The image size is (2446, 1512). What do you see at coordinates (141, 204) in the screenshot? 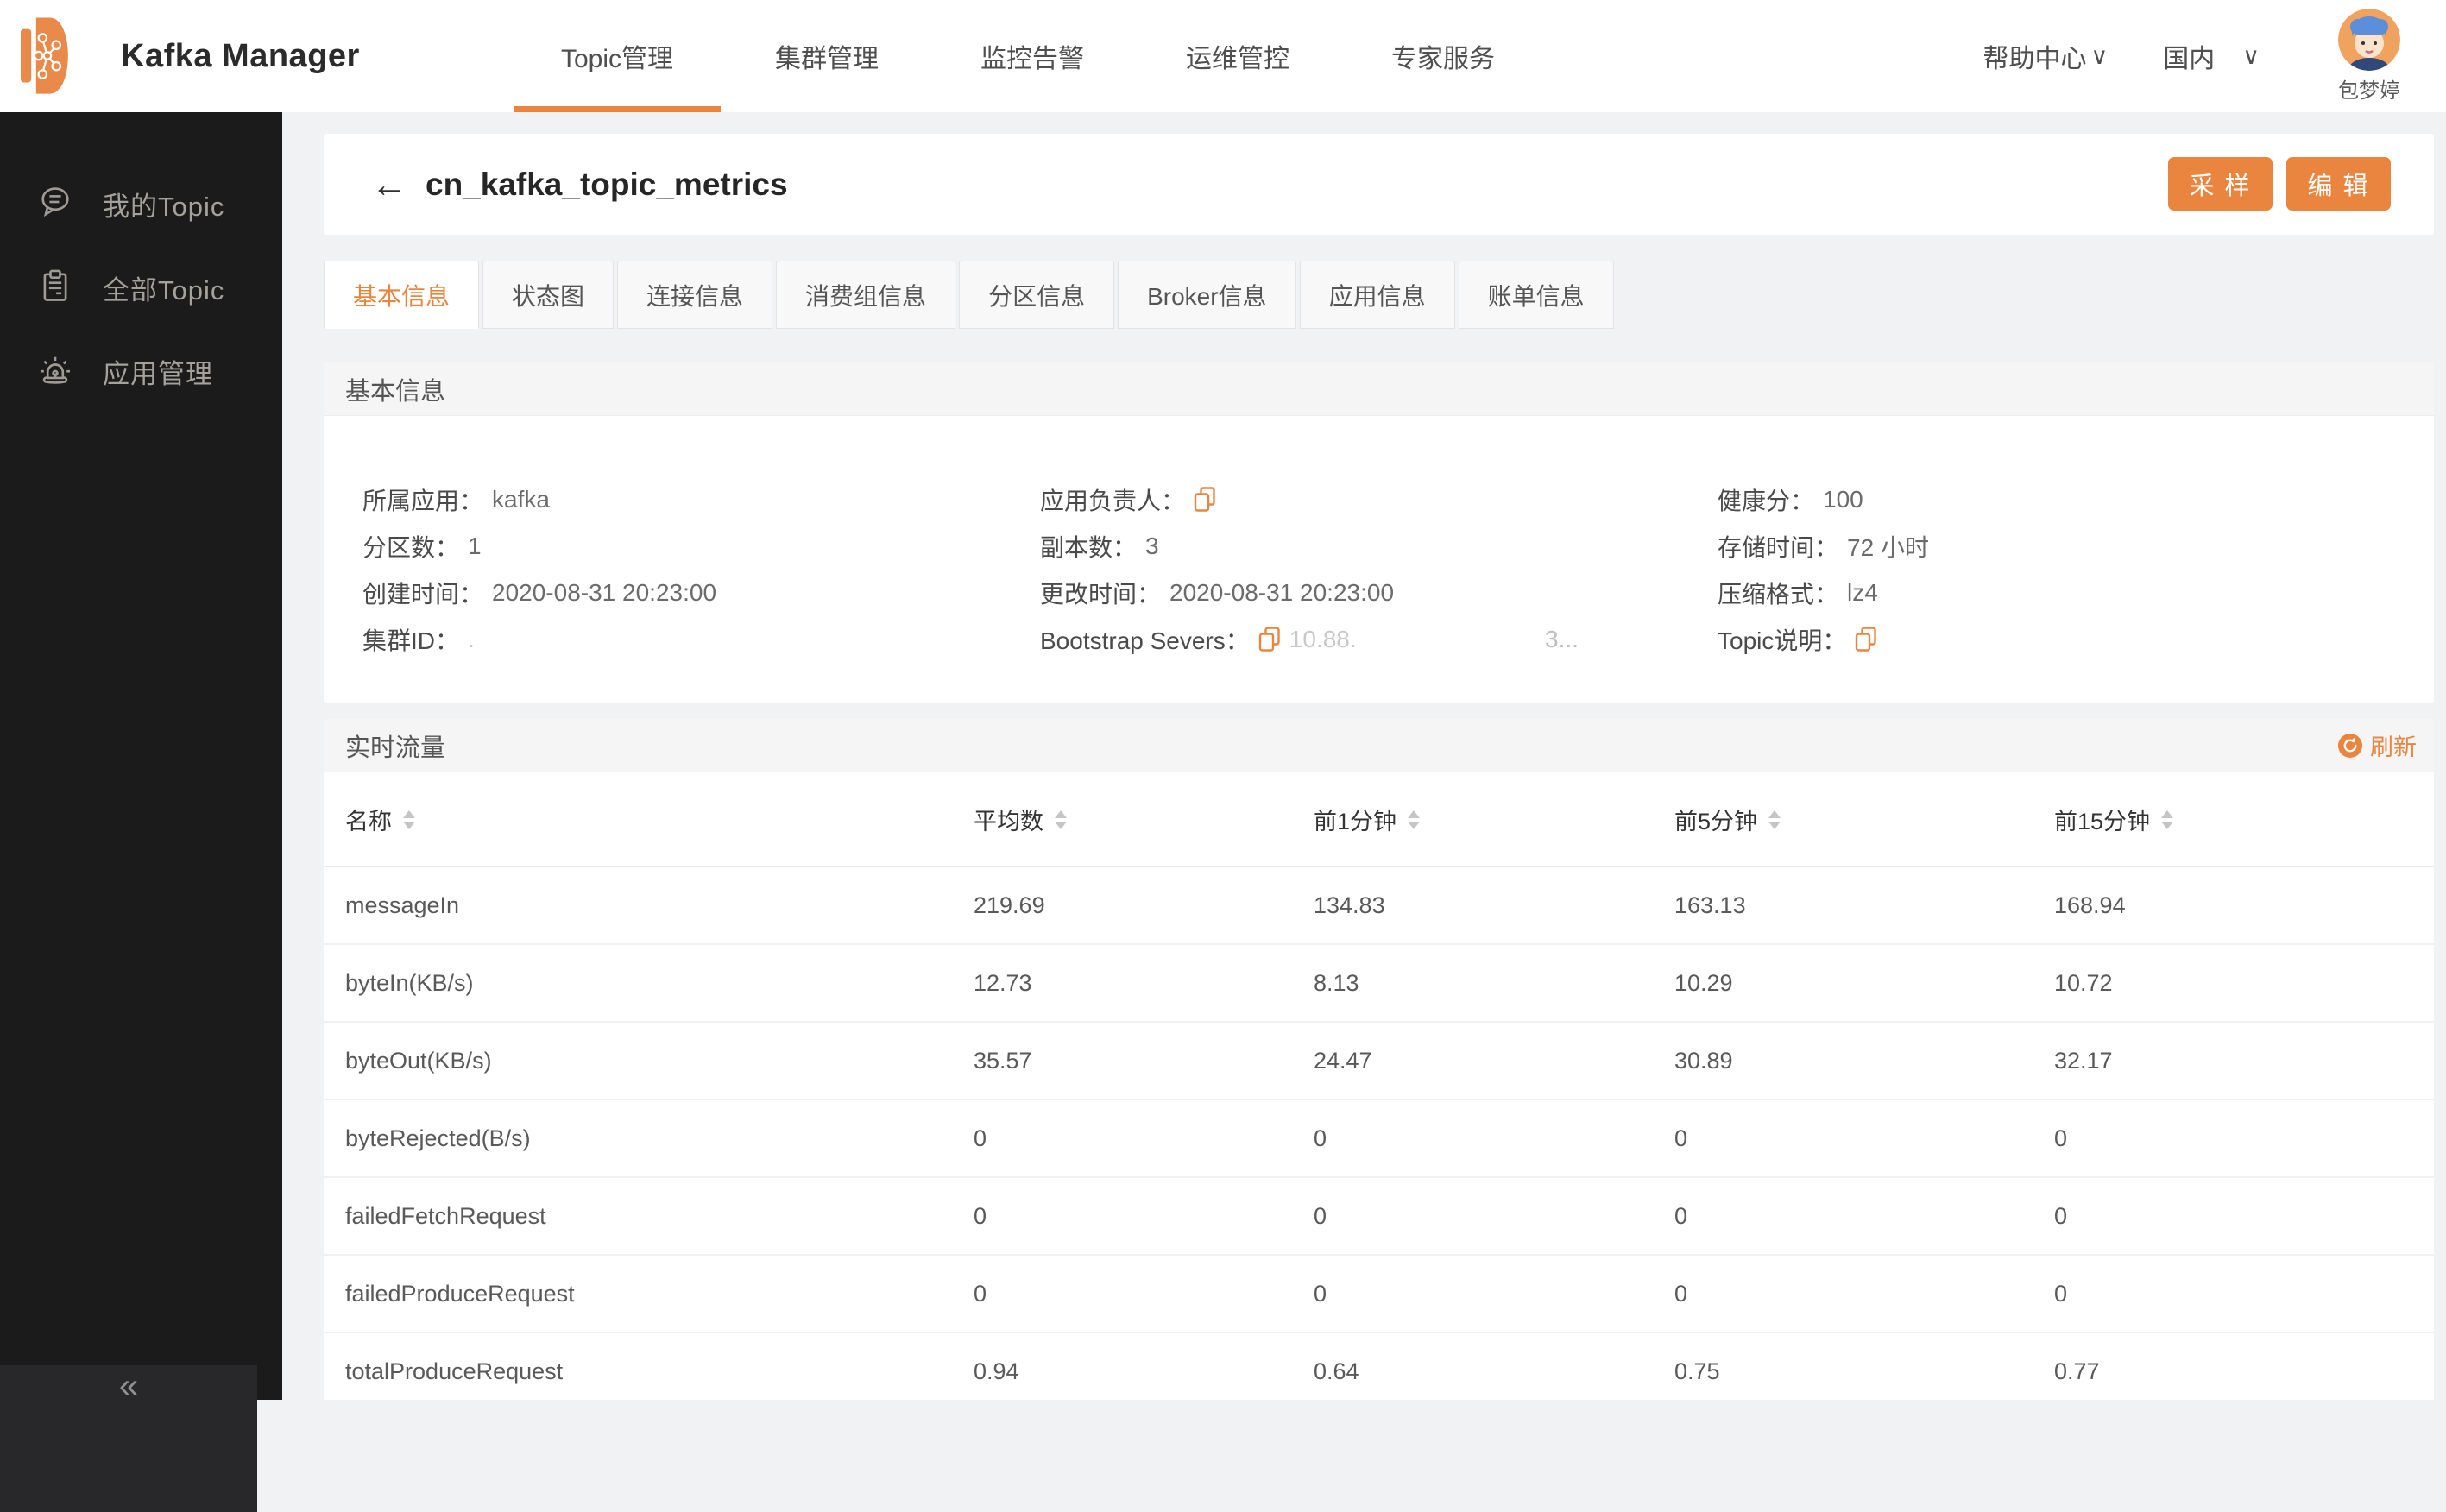
I see `sidebar-item-my-topic: 我的Topic` at bounding box center [141, 204].